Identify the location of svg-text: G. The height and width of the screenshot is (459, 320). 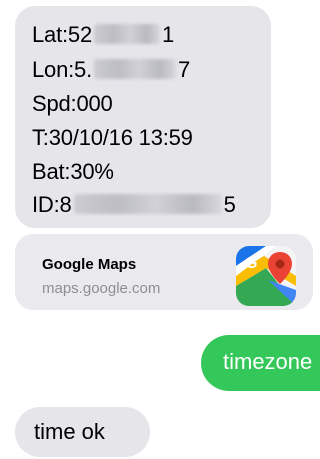
(251, 263).